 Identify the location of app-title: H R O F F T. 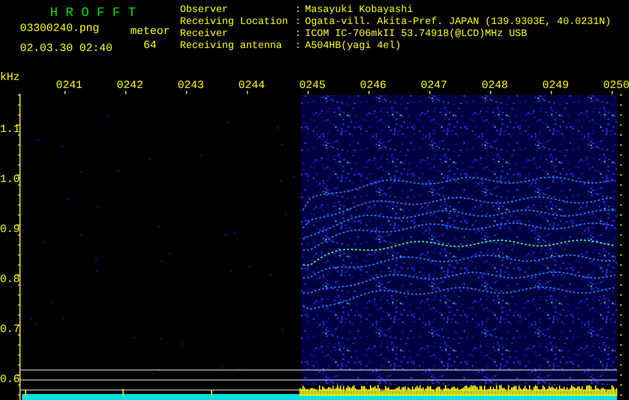
(93, 13).